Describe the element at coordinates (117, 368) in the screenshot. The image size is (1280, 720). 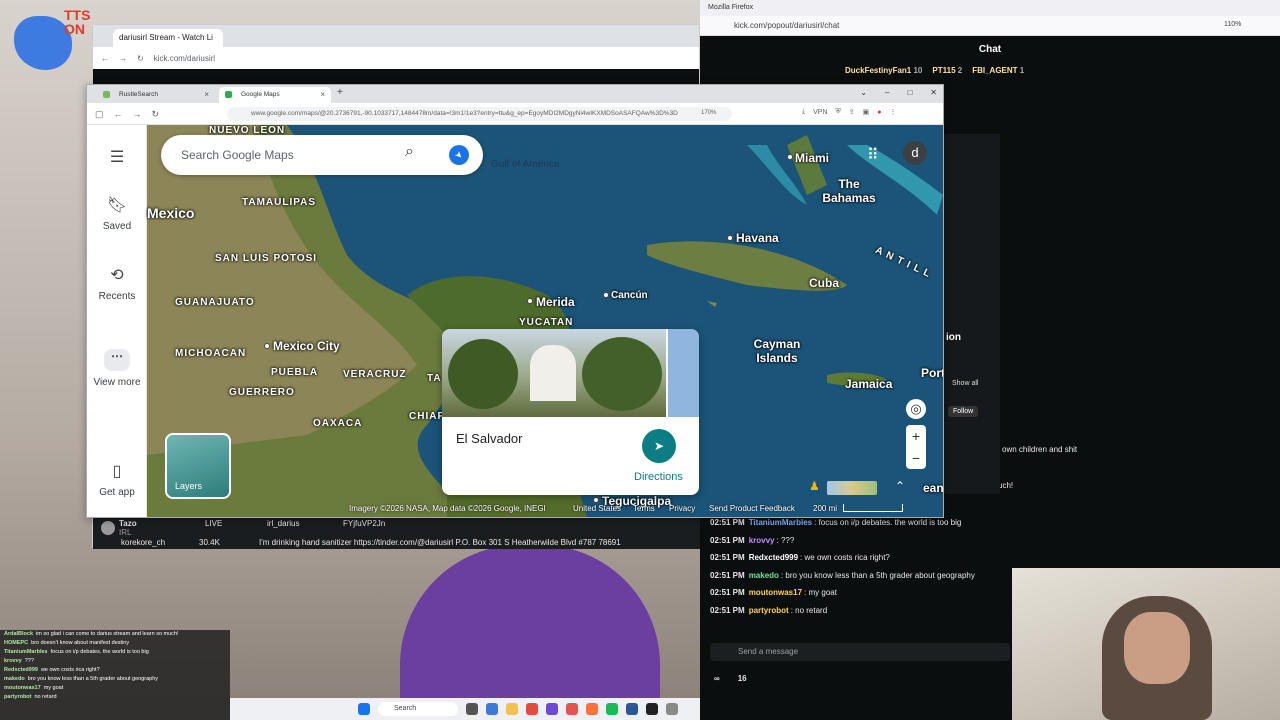
I see `view-more-button: ⋯ View more` at that location.